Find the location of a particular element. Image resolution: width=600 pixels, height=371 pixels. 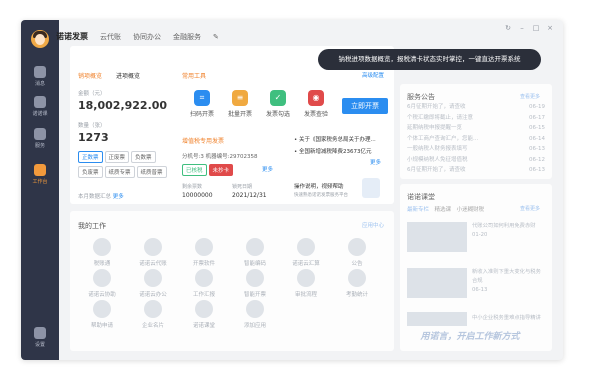

service-item: 延期纳税申报提醒一览 06-15 is located at coordinates (476, 128).